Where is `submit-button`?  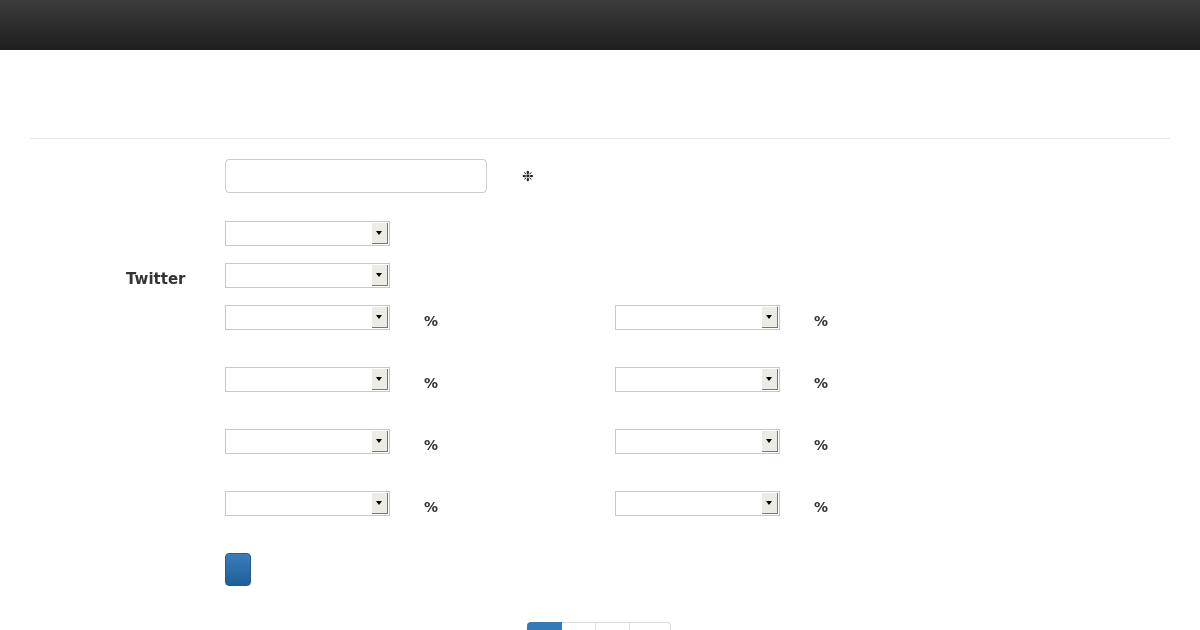
submit-button is located at coordinates (238, 569).